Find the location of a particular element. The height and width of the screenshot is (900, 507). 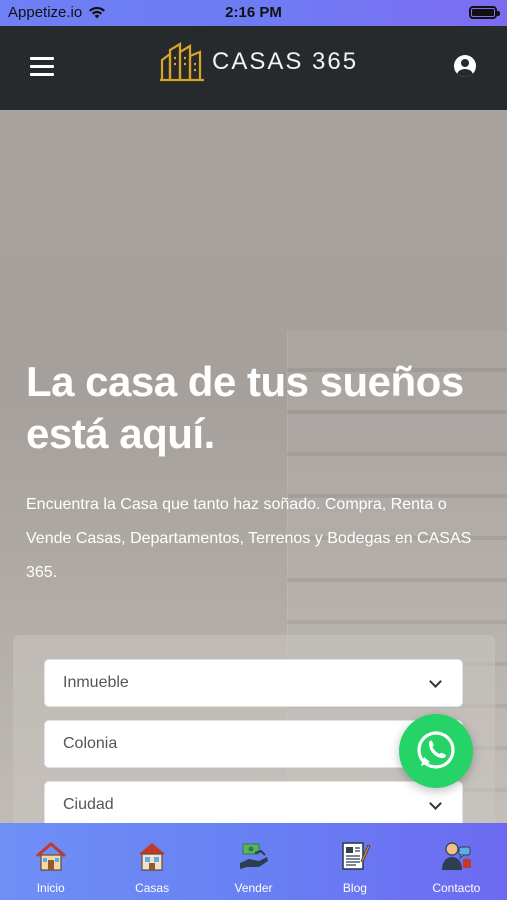

buildings-logo-icon is located at coordinates (182, 62).